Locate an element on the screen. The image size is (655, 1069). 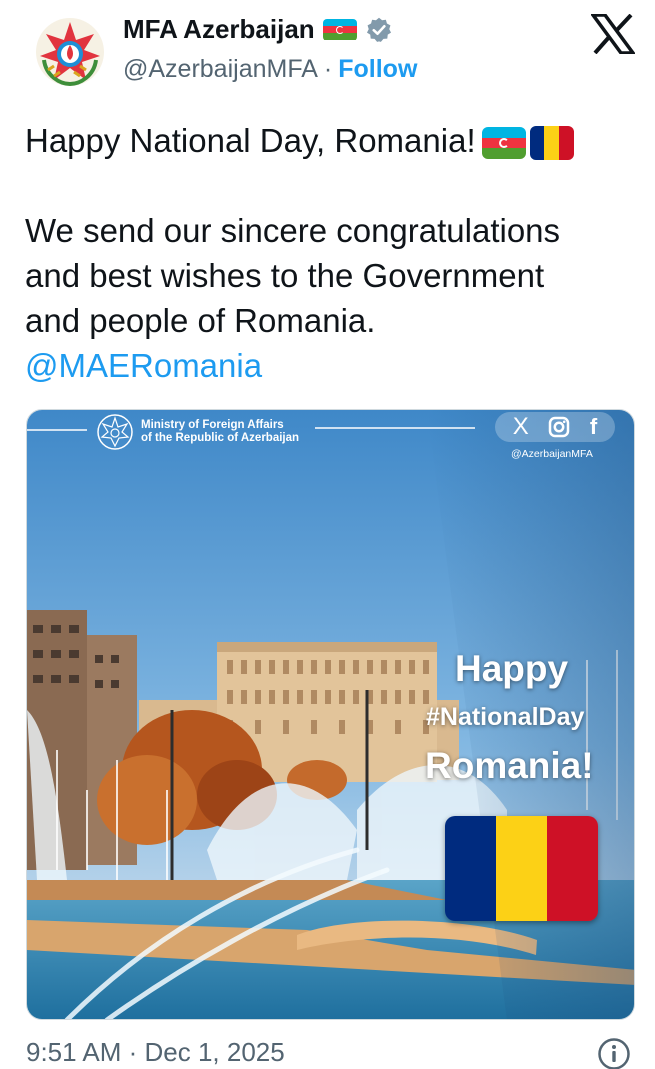
tweet-line-3: and people of Romania. is located at coordinates (200, 320).